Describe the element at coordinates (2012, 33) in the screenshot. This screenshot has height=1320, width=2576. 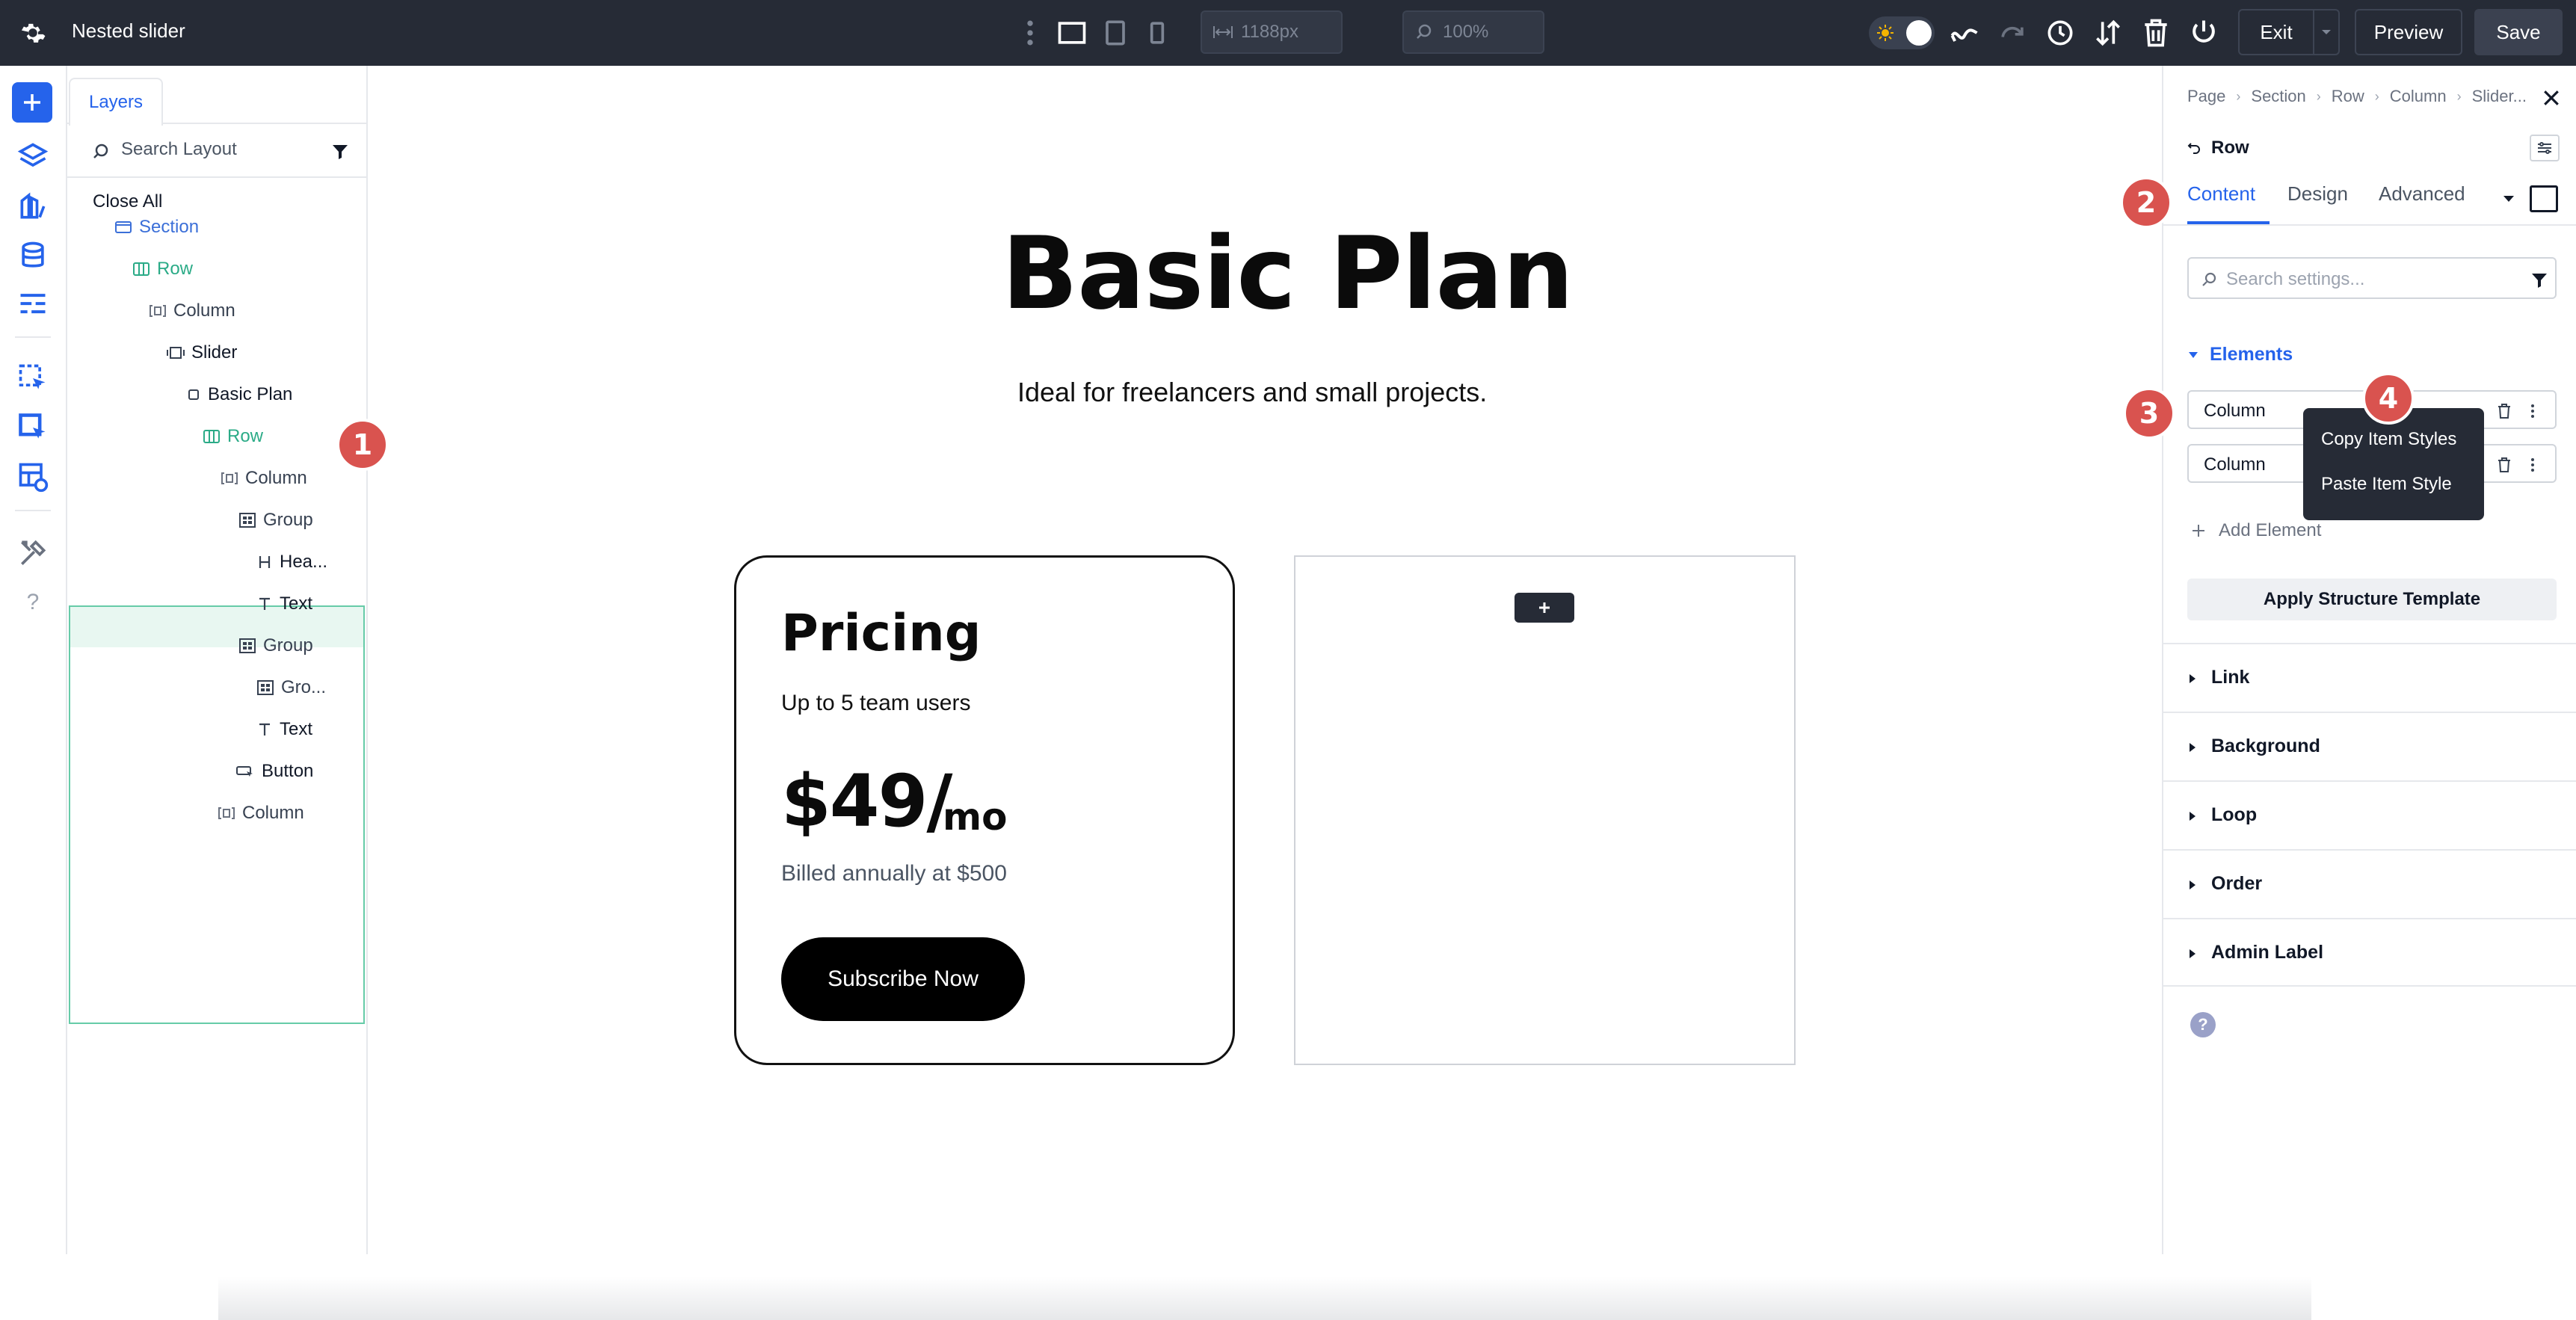
I see `redo-icon` at that location.